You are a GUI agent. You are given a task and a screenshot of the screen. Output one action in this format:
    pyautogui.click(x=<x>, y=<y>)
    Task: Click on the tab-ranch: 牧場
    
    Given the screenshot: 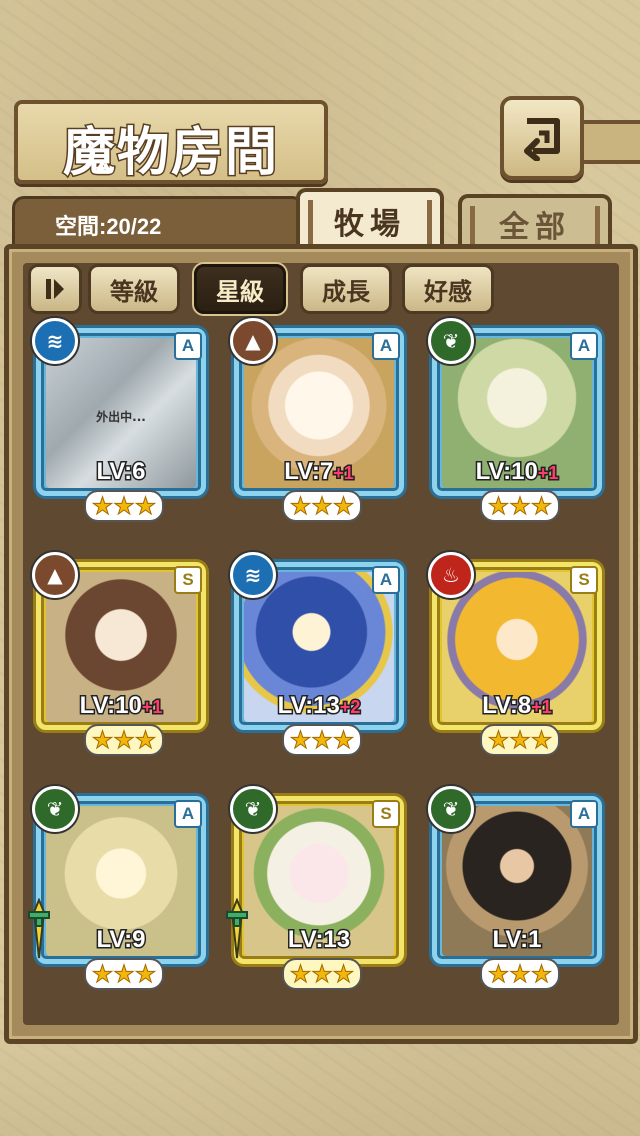 What is the action you would take?
    pyautogui.click(x=370, y=219)
    